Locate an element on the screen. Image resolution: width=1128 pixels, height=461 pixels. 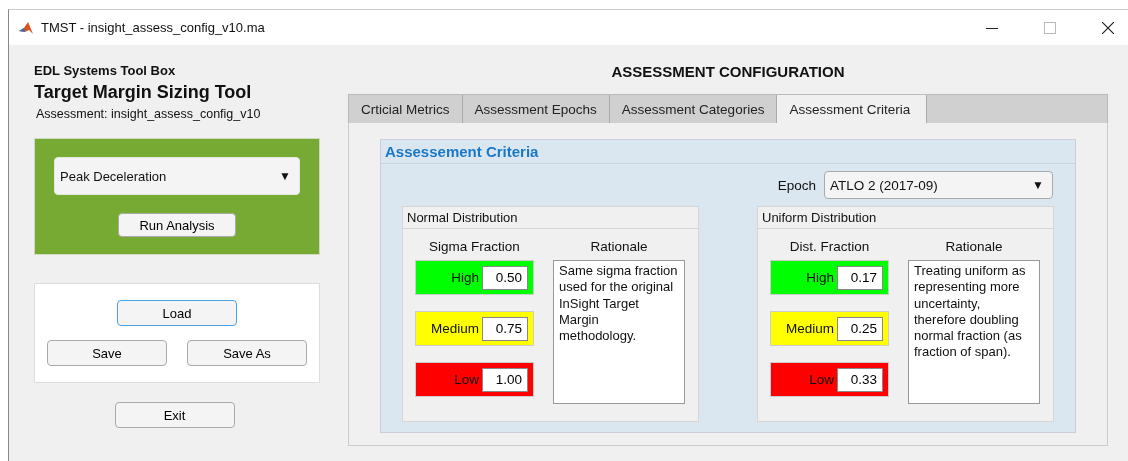
close-icon is located at coordinates (1108, 27).